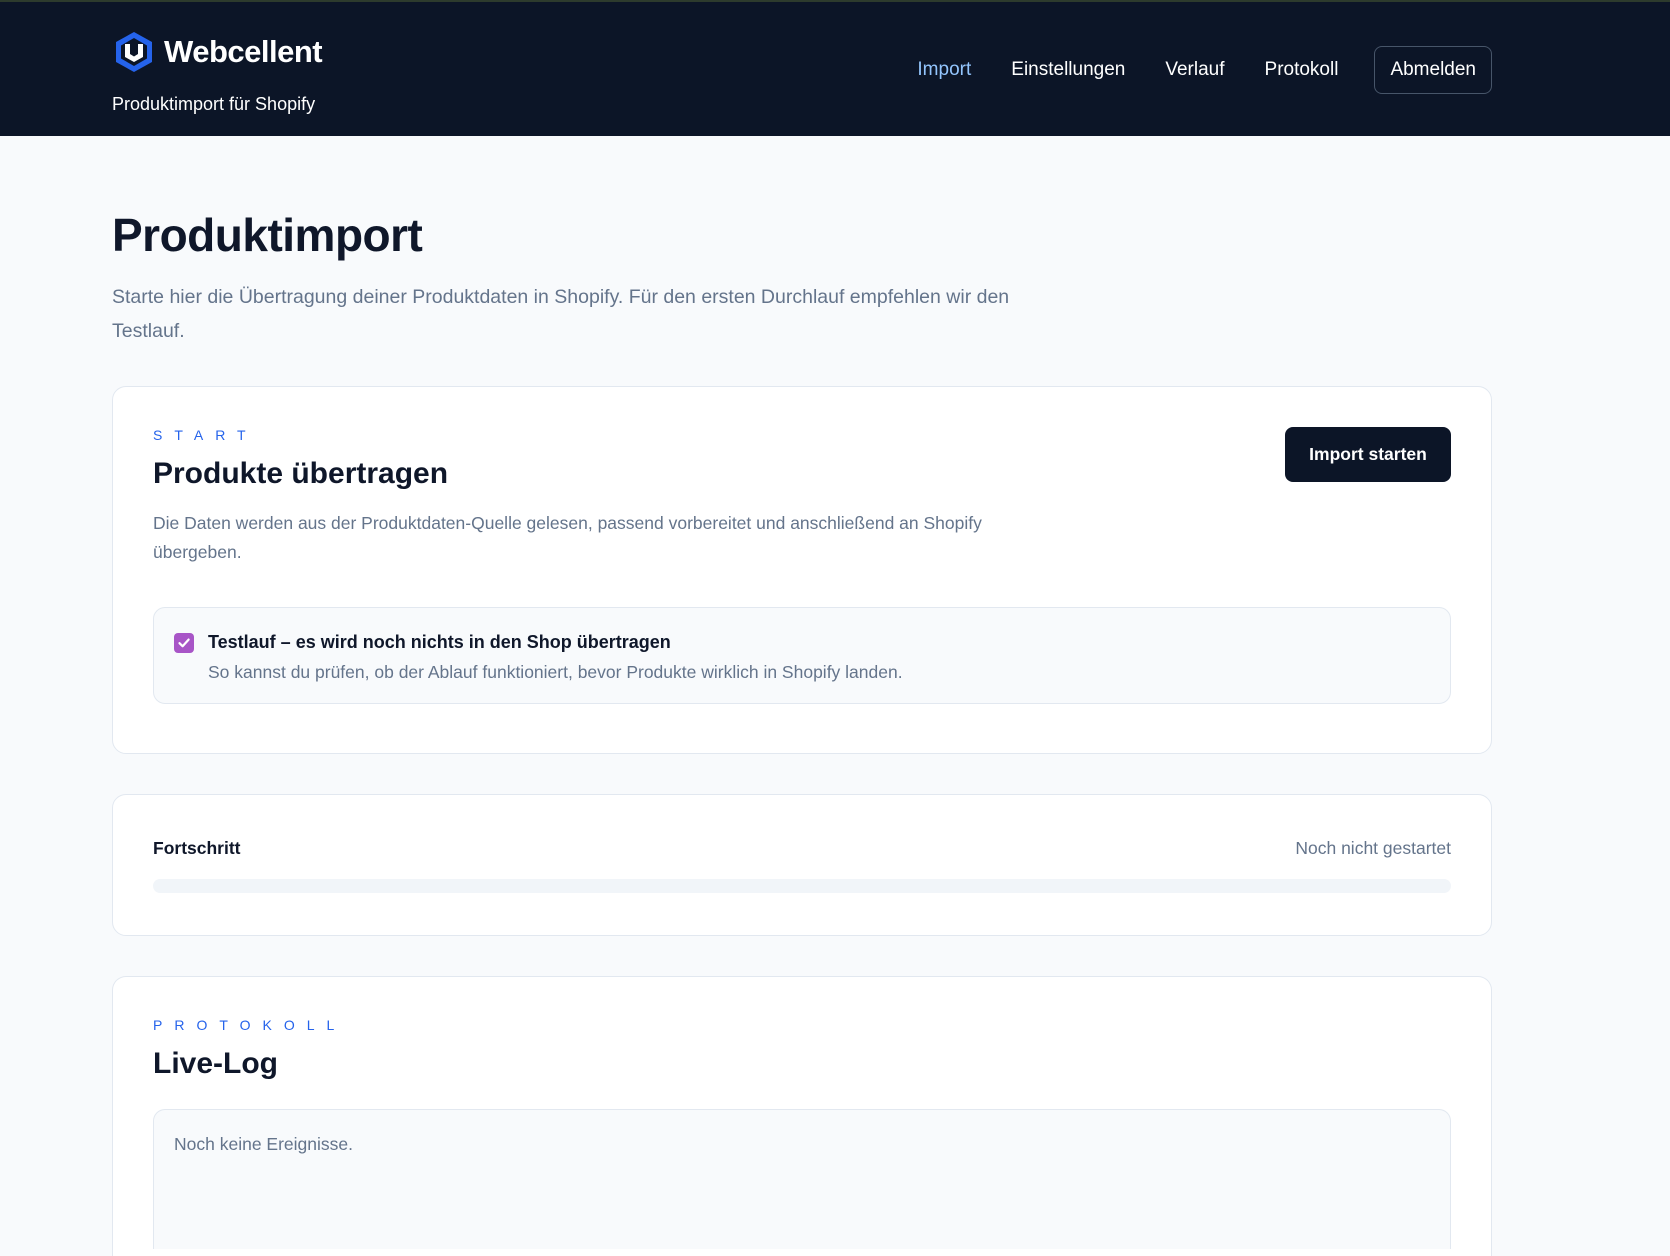 Image resolution: width=1670 pixels, height=1256 pixels. What do you see at coordinates (301, 473) in the screenshot?
I see `start-card-title: Produkte übertragen` at bounding box center [301, 473].